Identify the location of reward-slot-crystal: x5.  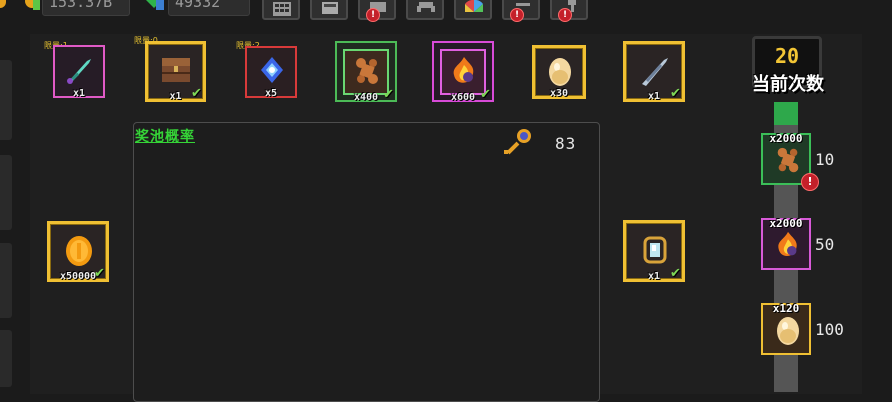
(271, 72).